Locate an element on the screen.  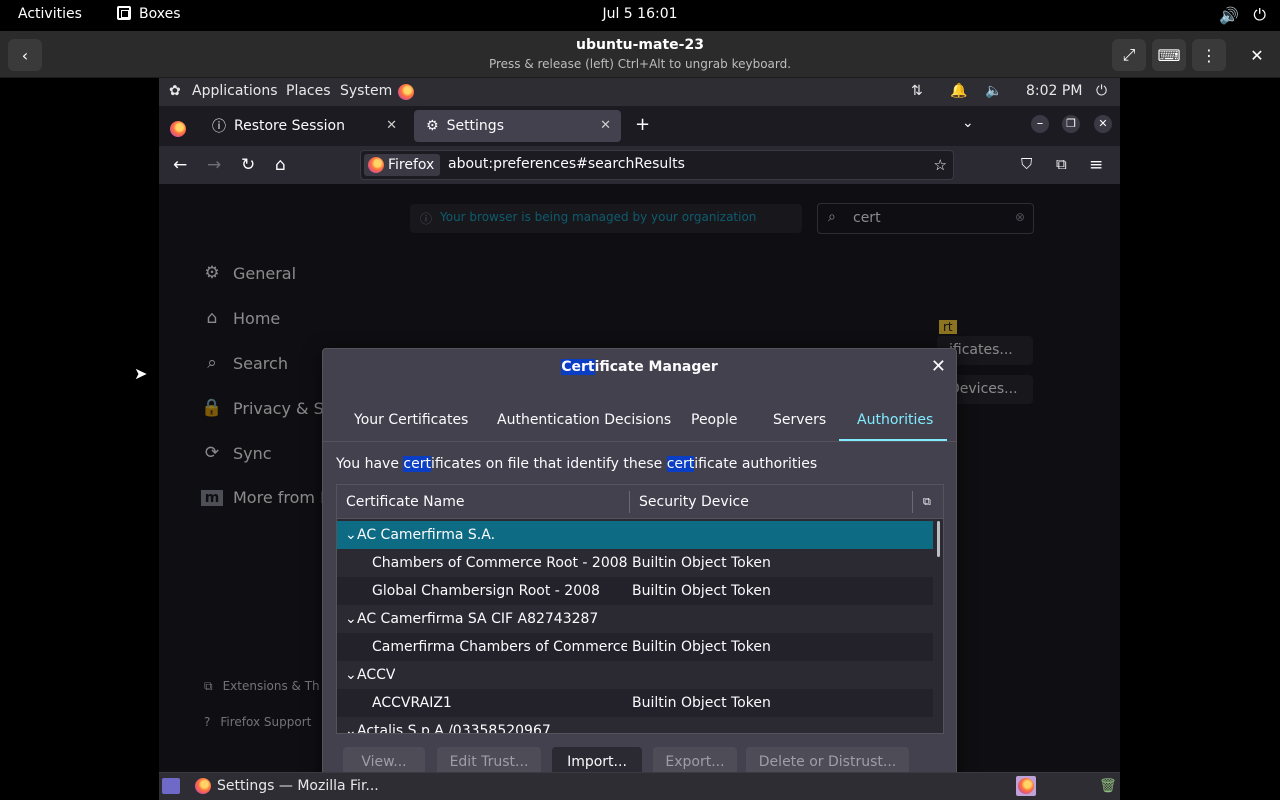
tab-label: Settings is located at coordinates (475, 126).